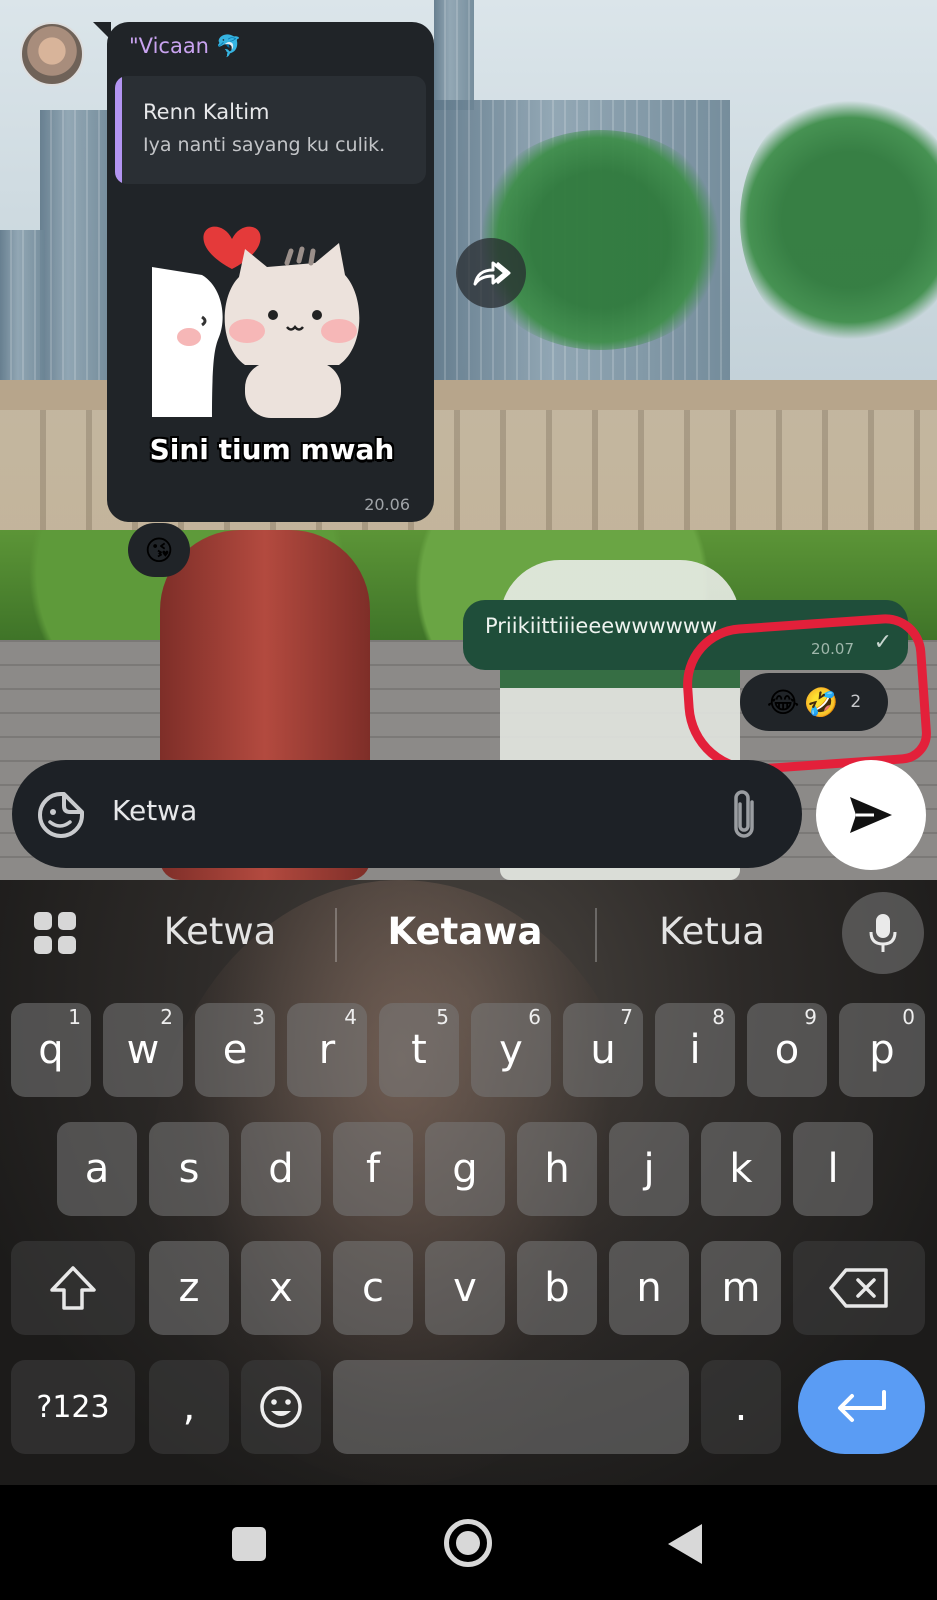 The image size is (937, 1600). I want to click on backspace-key, so click(859, 1288).